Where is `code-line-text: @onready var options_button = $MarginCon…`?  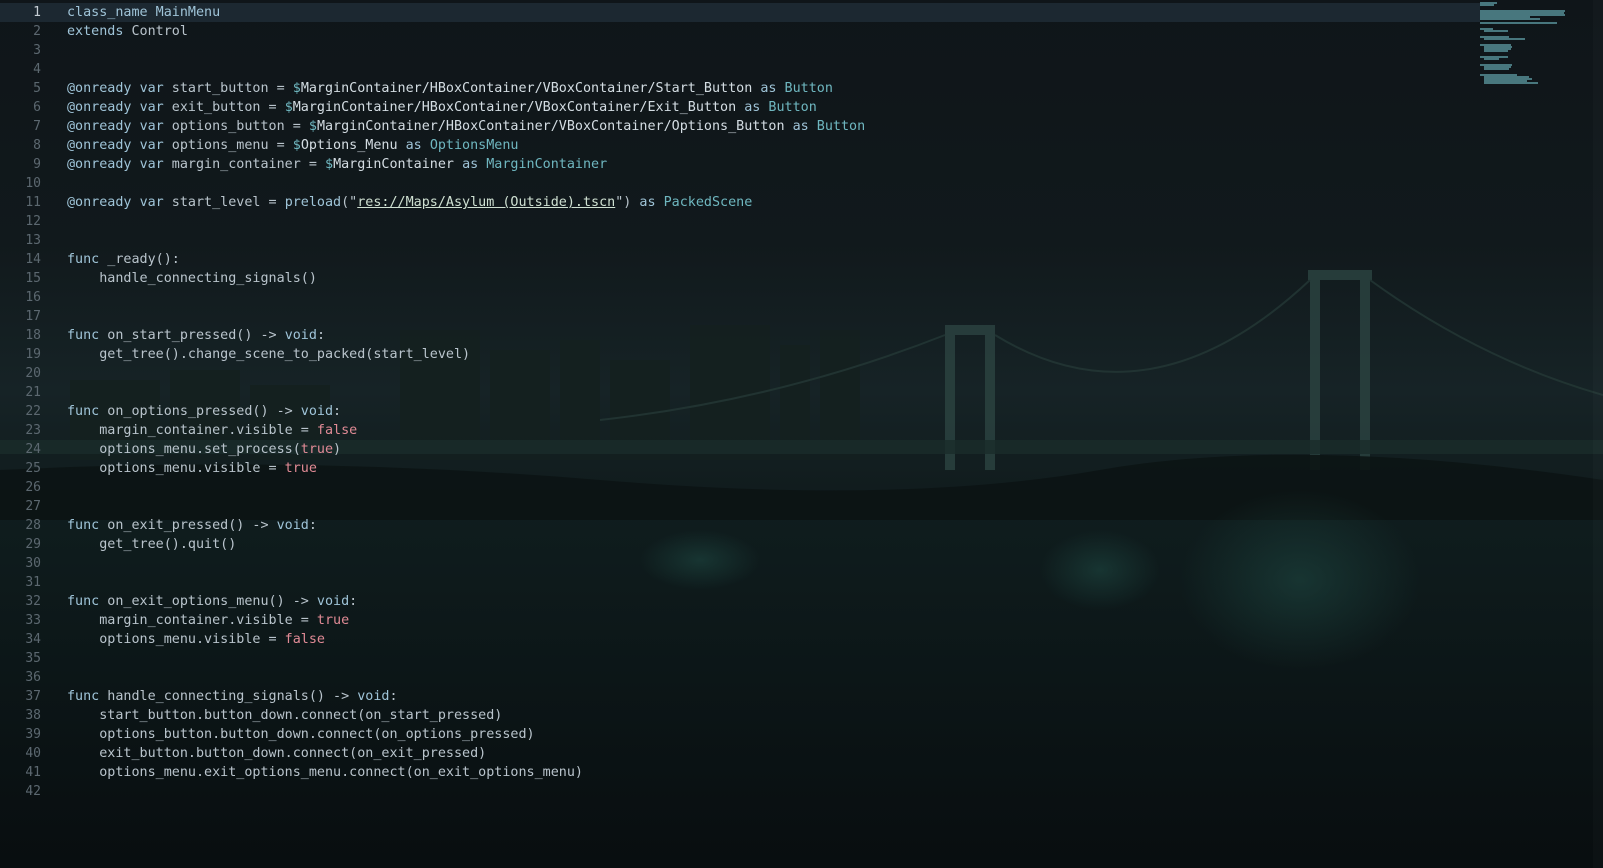 code-line-text: @onready var options_button = $MarginCon… is located at coordinates (466, 126).